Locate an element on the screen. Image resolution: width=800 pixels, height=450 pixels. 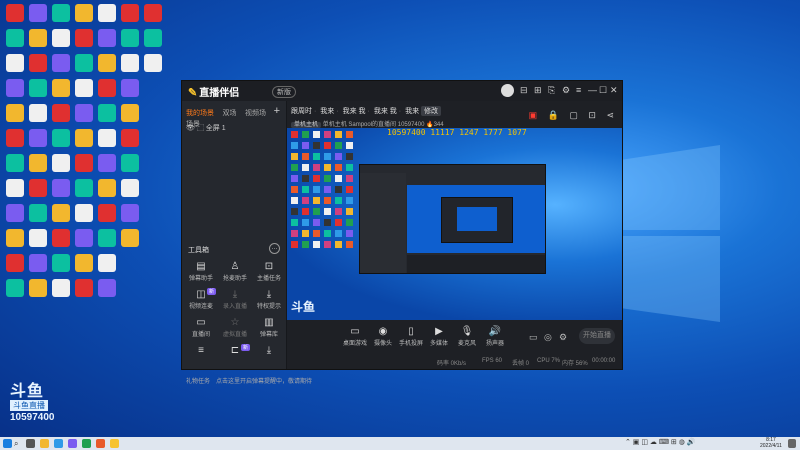
plus-icon: + is located at coordinates (277, 111).